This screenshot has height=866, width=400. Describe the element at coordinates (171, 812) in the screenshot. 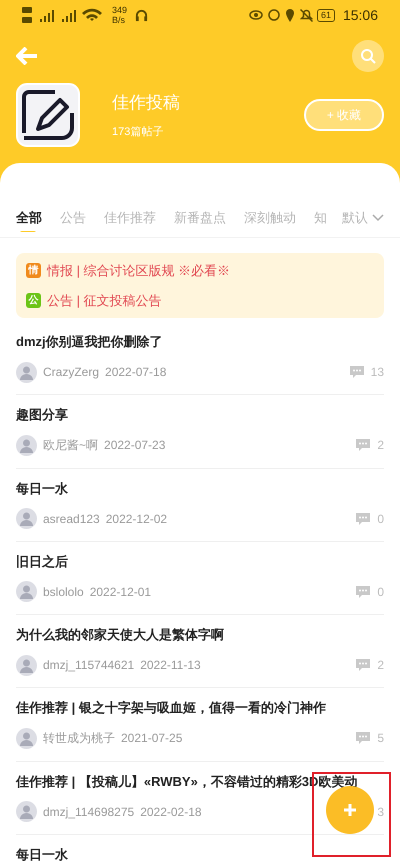

I see `post-date: 2022-02-18` at that location.